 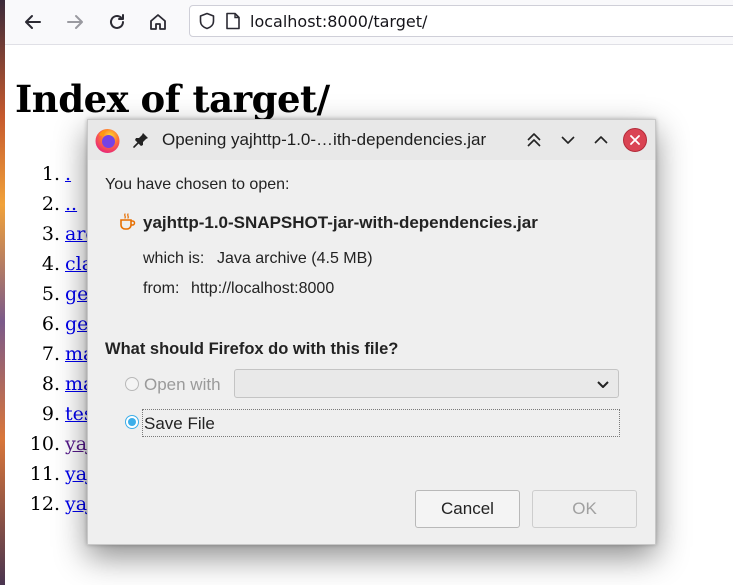 What do you see at coordinates (132, 384) in the screenshot?
I see `open-with-radio` at bounding box center [132, 384].